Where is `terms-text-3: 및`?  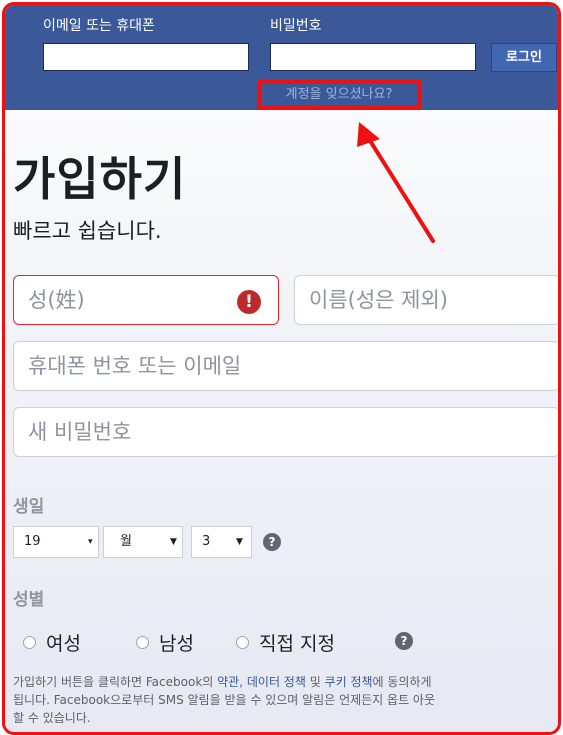
terms-text-3: 및 is located at coordinates (315, 682).